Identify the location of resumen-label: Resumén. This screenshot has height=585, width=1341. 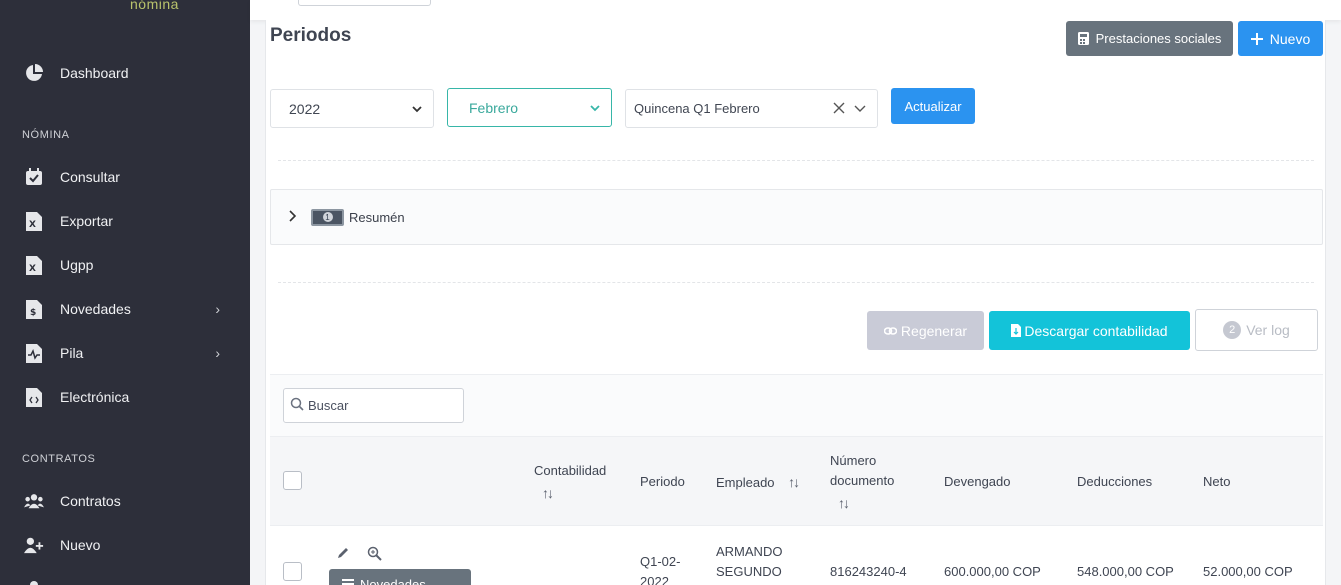
(377, 217).